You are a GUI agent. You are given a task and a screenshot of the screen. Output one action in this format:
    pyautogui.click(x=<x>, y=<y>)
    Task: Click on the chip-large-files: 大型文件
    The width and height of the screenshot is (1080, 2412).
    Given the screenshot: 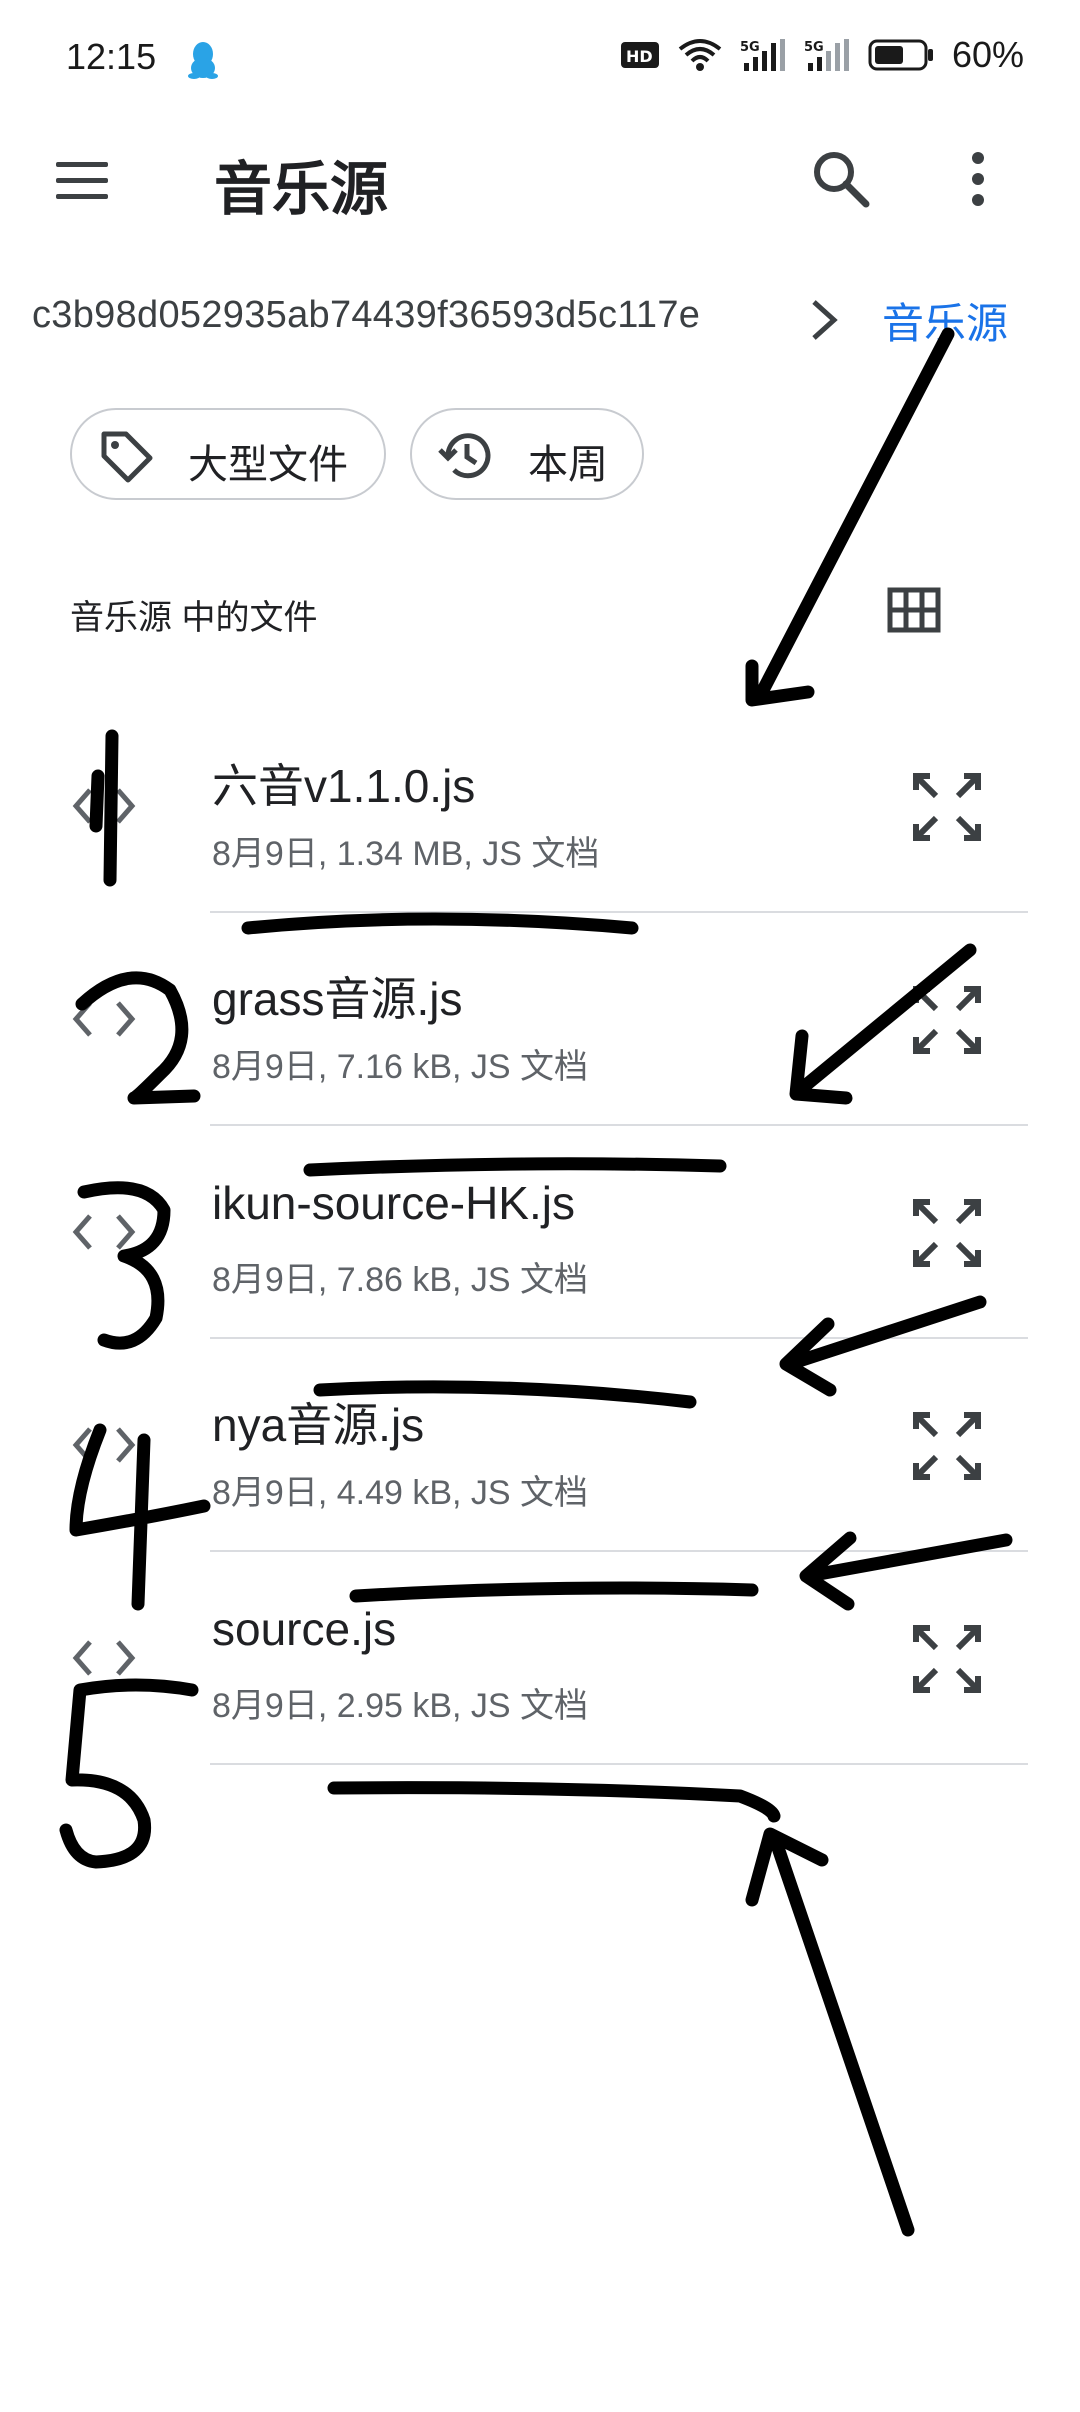 What is the action you would take?
    pyautogui.click(x=228, y=454)
    